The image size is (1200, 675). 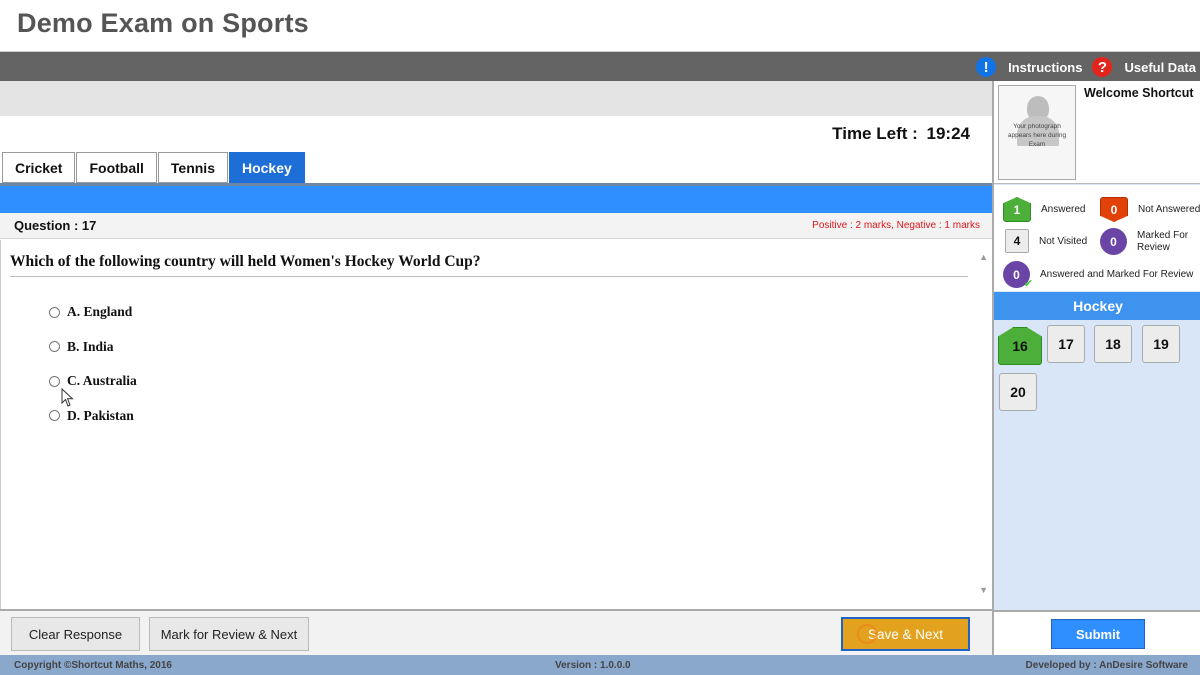 What do you see at coordinates (496, 199) in the screenshot?
I see `section-bar` at bounding box center [496, 199].